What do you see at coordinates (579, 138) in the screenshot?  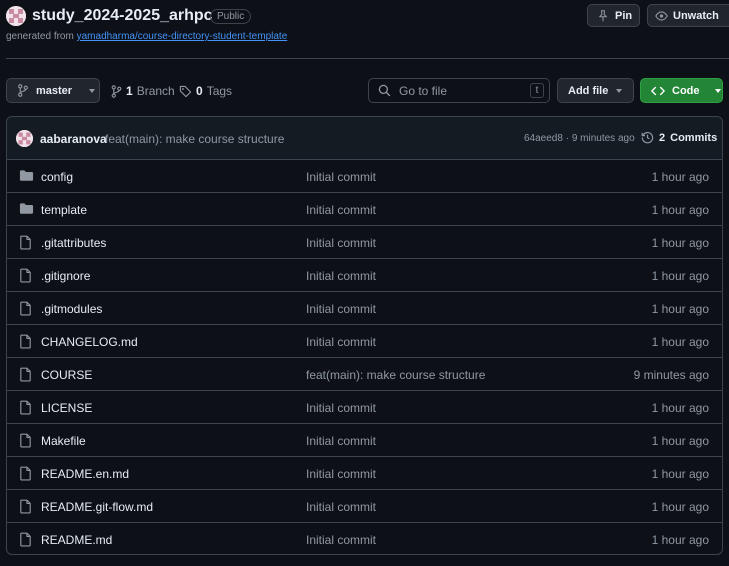 I see `commit-hash-time: 64aeed8 · 9 minutes ago` at bounding box center [579, 138].